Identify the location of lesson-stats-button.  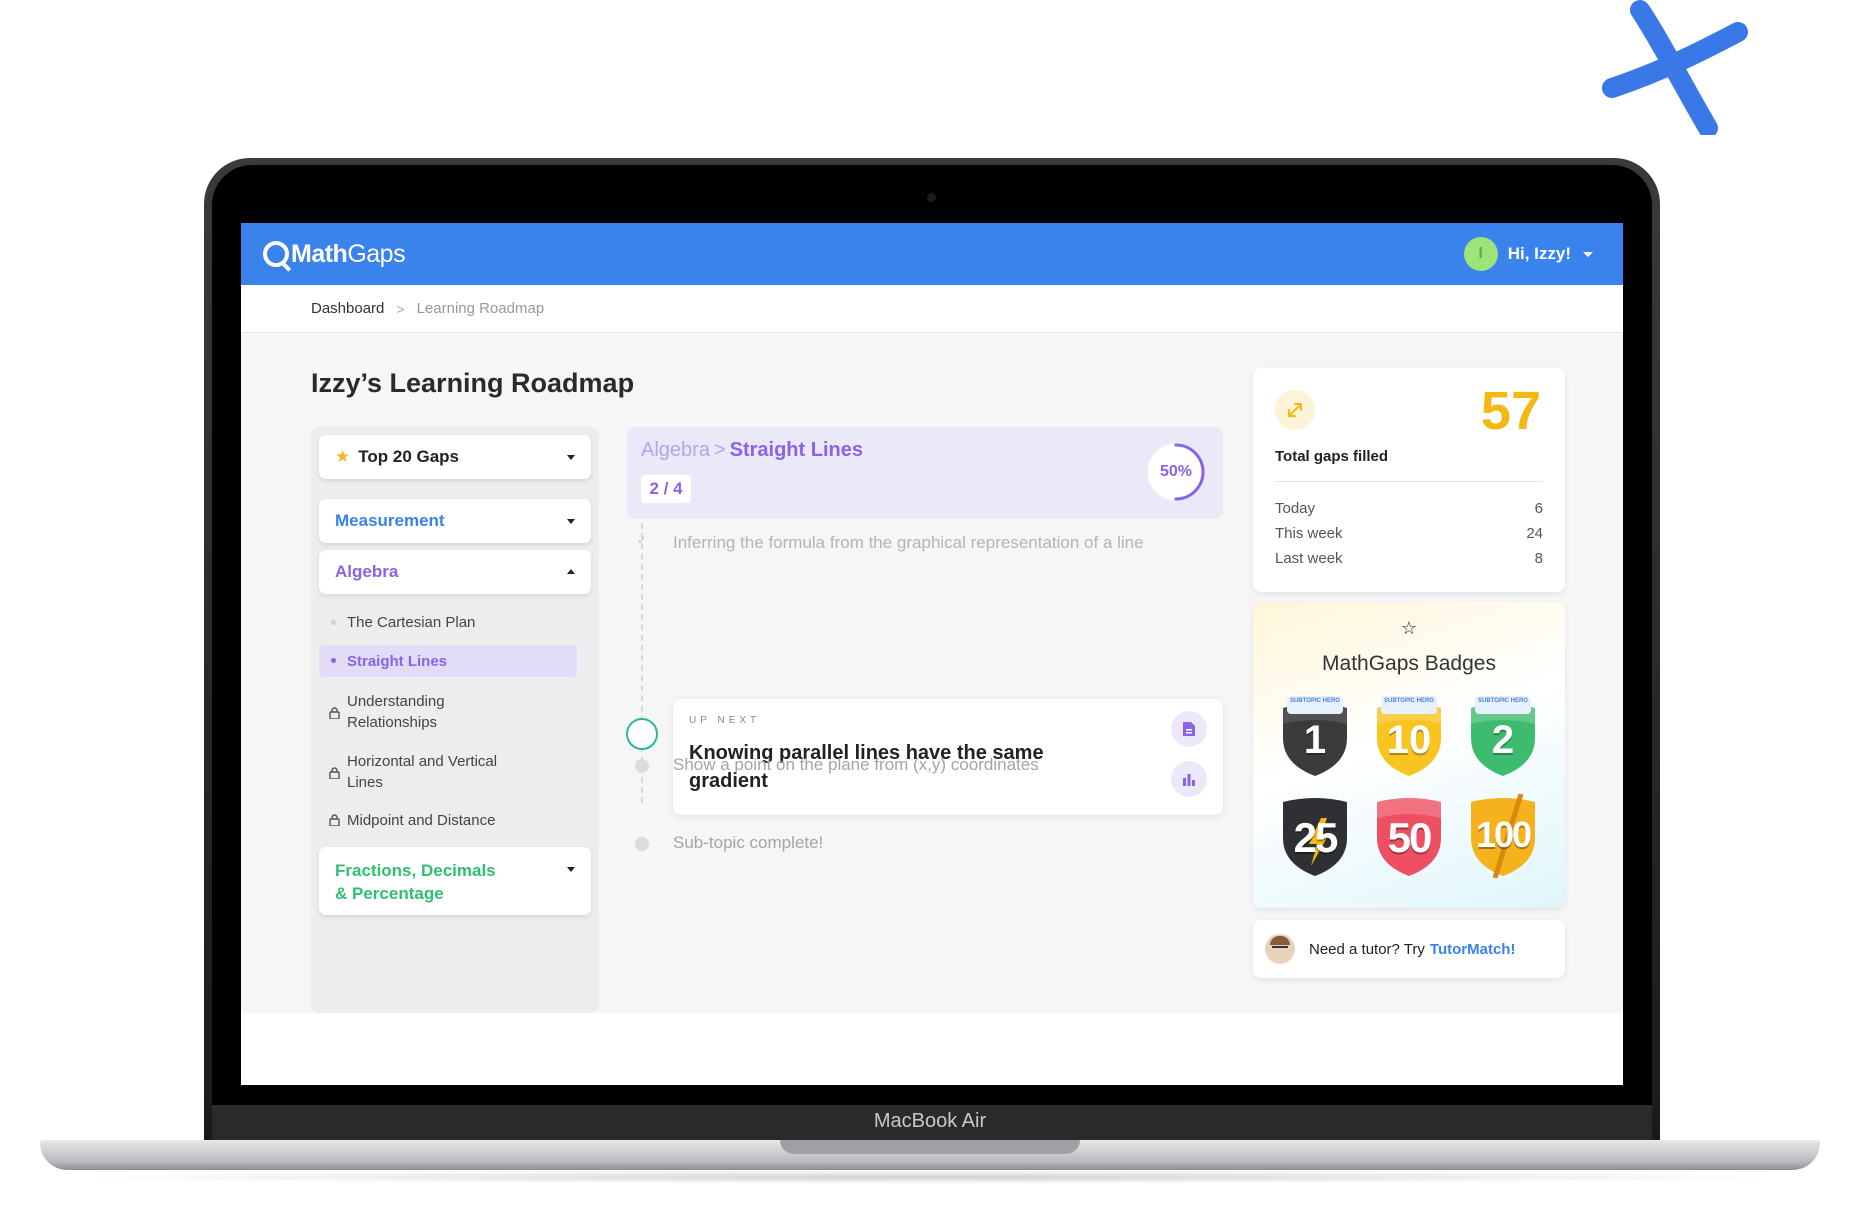
(1189, 779).